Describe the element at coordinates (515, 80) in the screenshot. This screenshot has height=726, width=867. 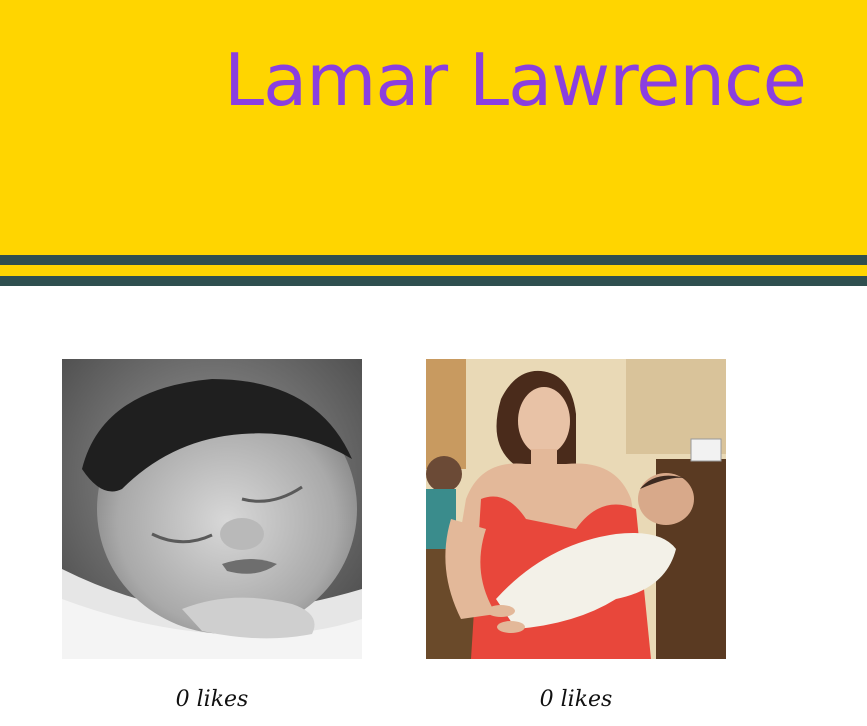
I see `site-title: Lamar Lawrence` at that location.